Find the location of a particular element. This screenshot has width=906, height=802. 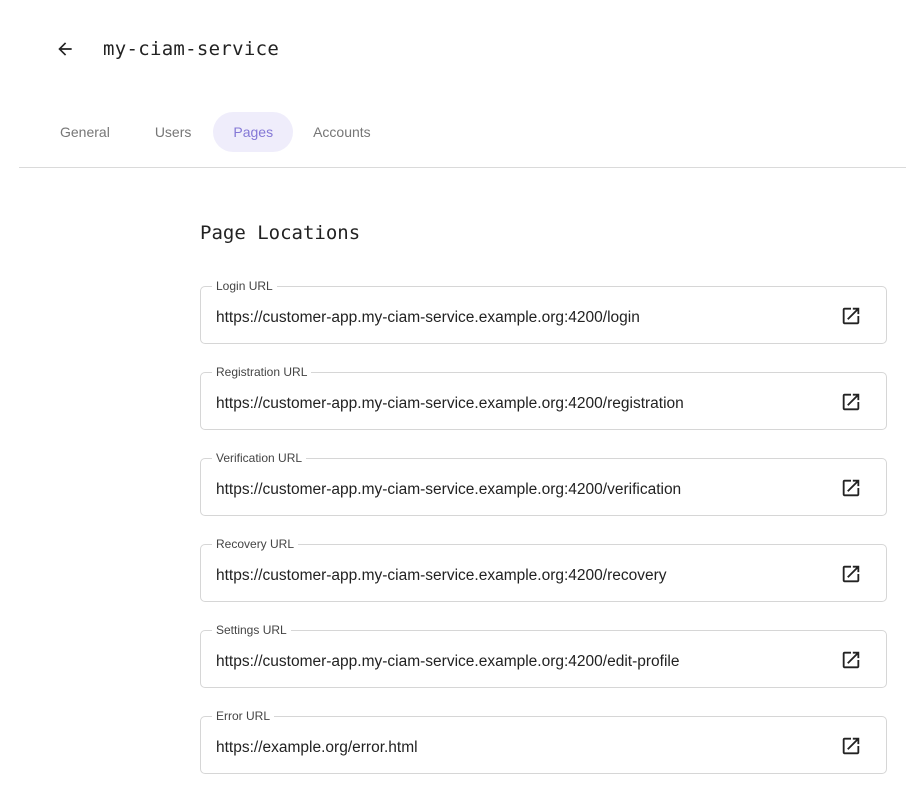

arrow-left-icon is located at coordinates (65, 49).